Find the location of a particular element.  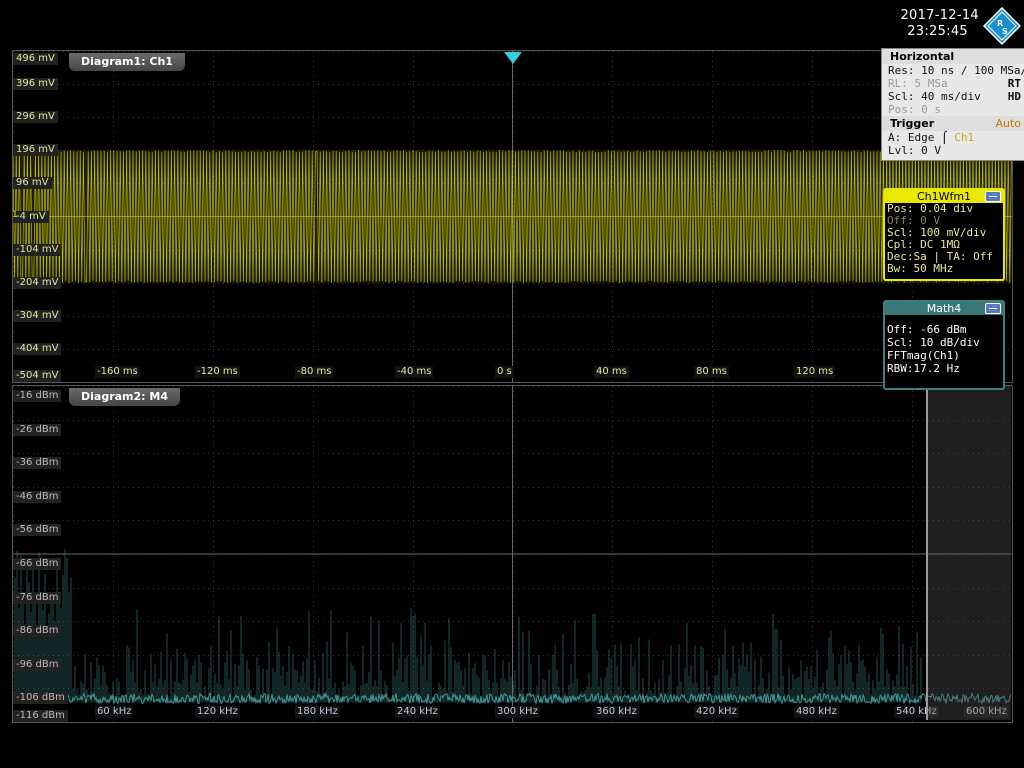

rs-logo-icon: R S is located at coordinates (1002, 26).